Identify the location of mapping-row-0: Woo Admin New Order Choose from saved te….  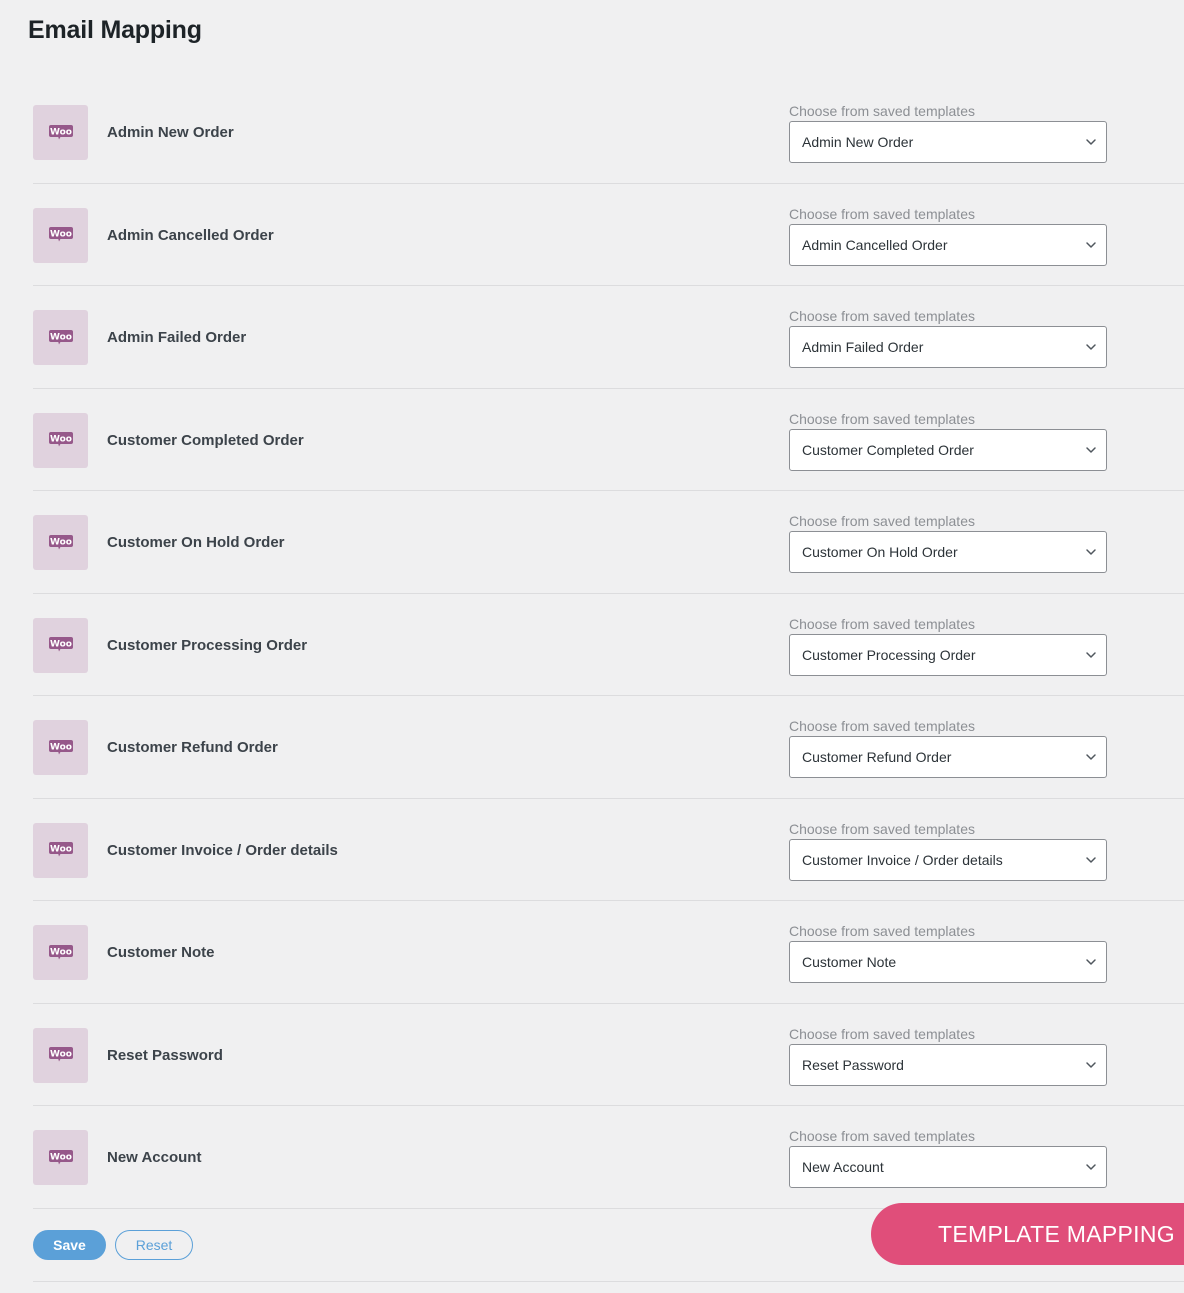
(608, 132).